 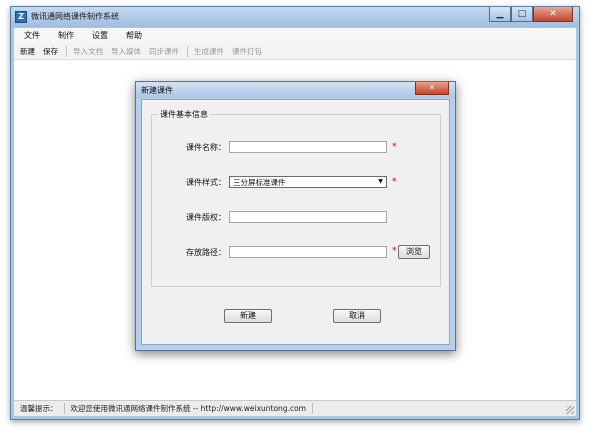 What do you see at coordinates (394, 147) in the screenshot?
I see `name-required-mark: *` at bounding box center [394, 147].